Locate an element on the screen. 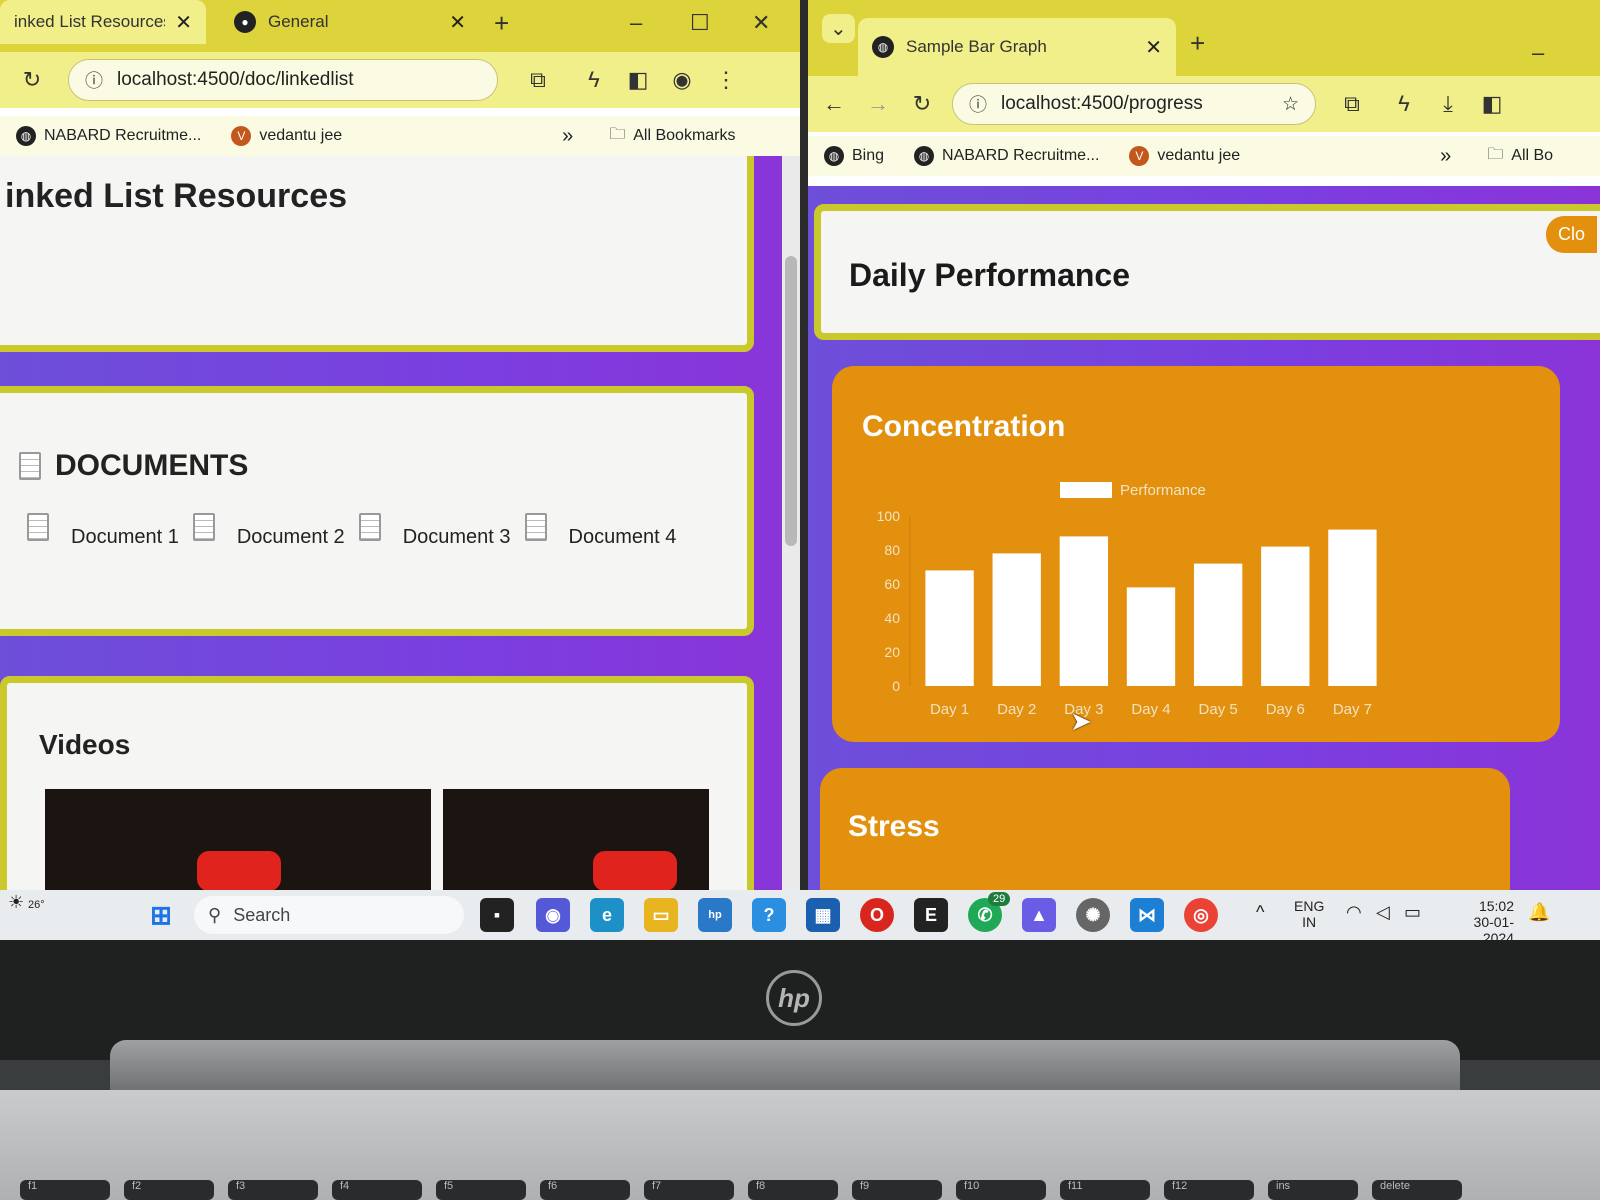 The image size is (1600, 1200). vertical-scrollbar is located at coordinates (791, 523).